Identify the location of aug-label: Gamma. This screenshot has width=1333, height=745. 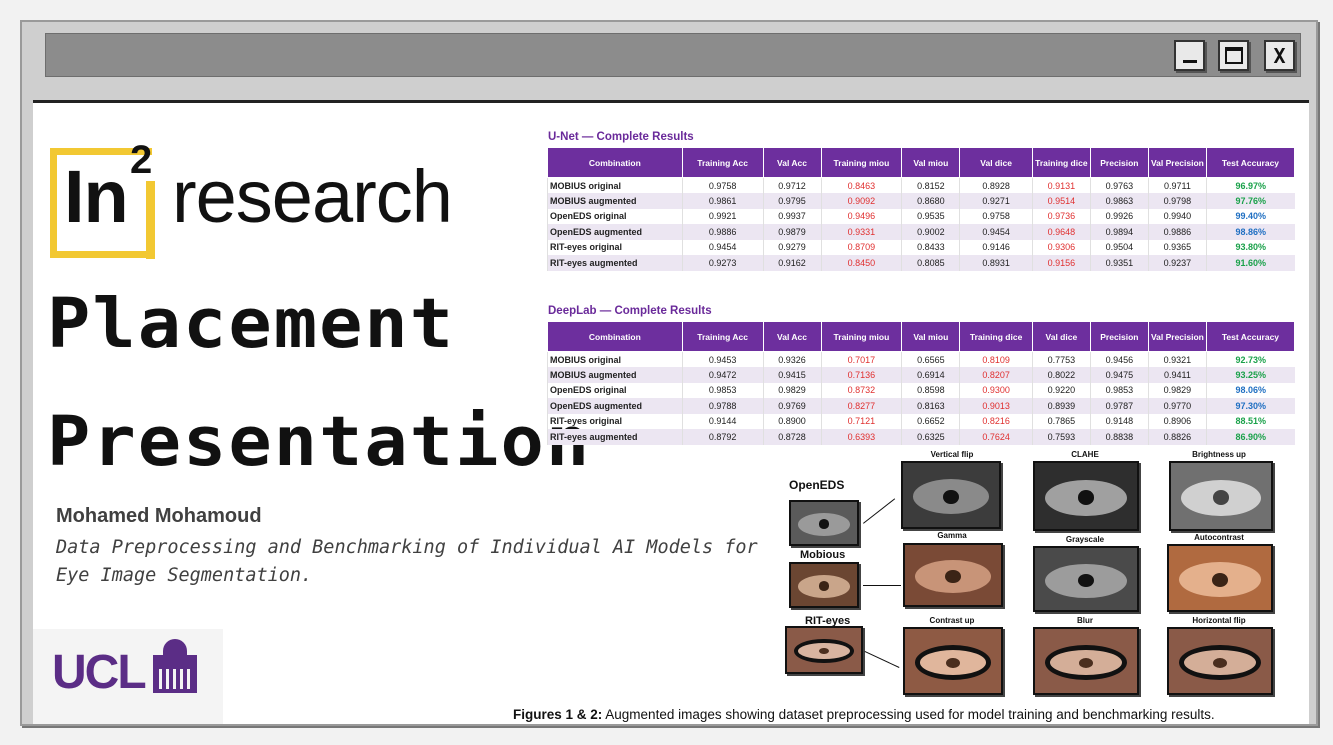
(952, 535).